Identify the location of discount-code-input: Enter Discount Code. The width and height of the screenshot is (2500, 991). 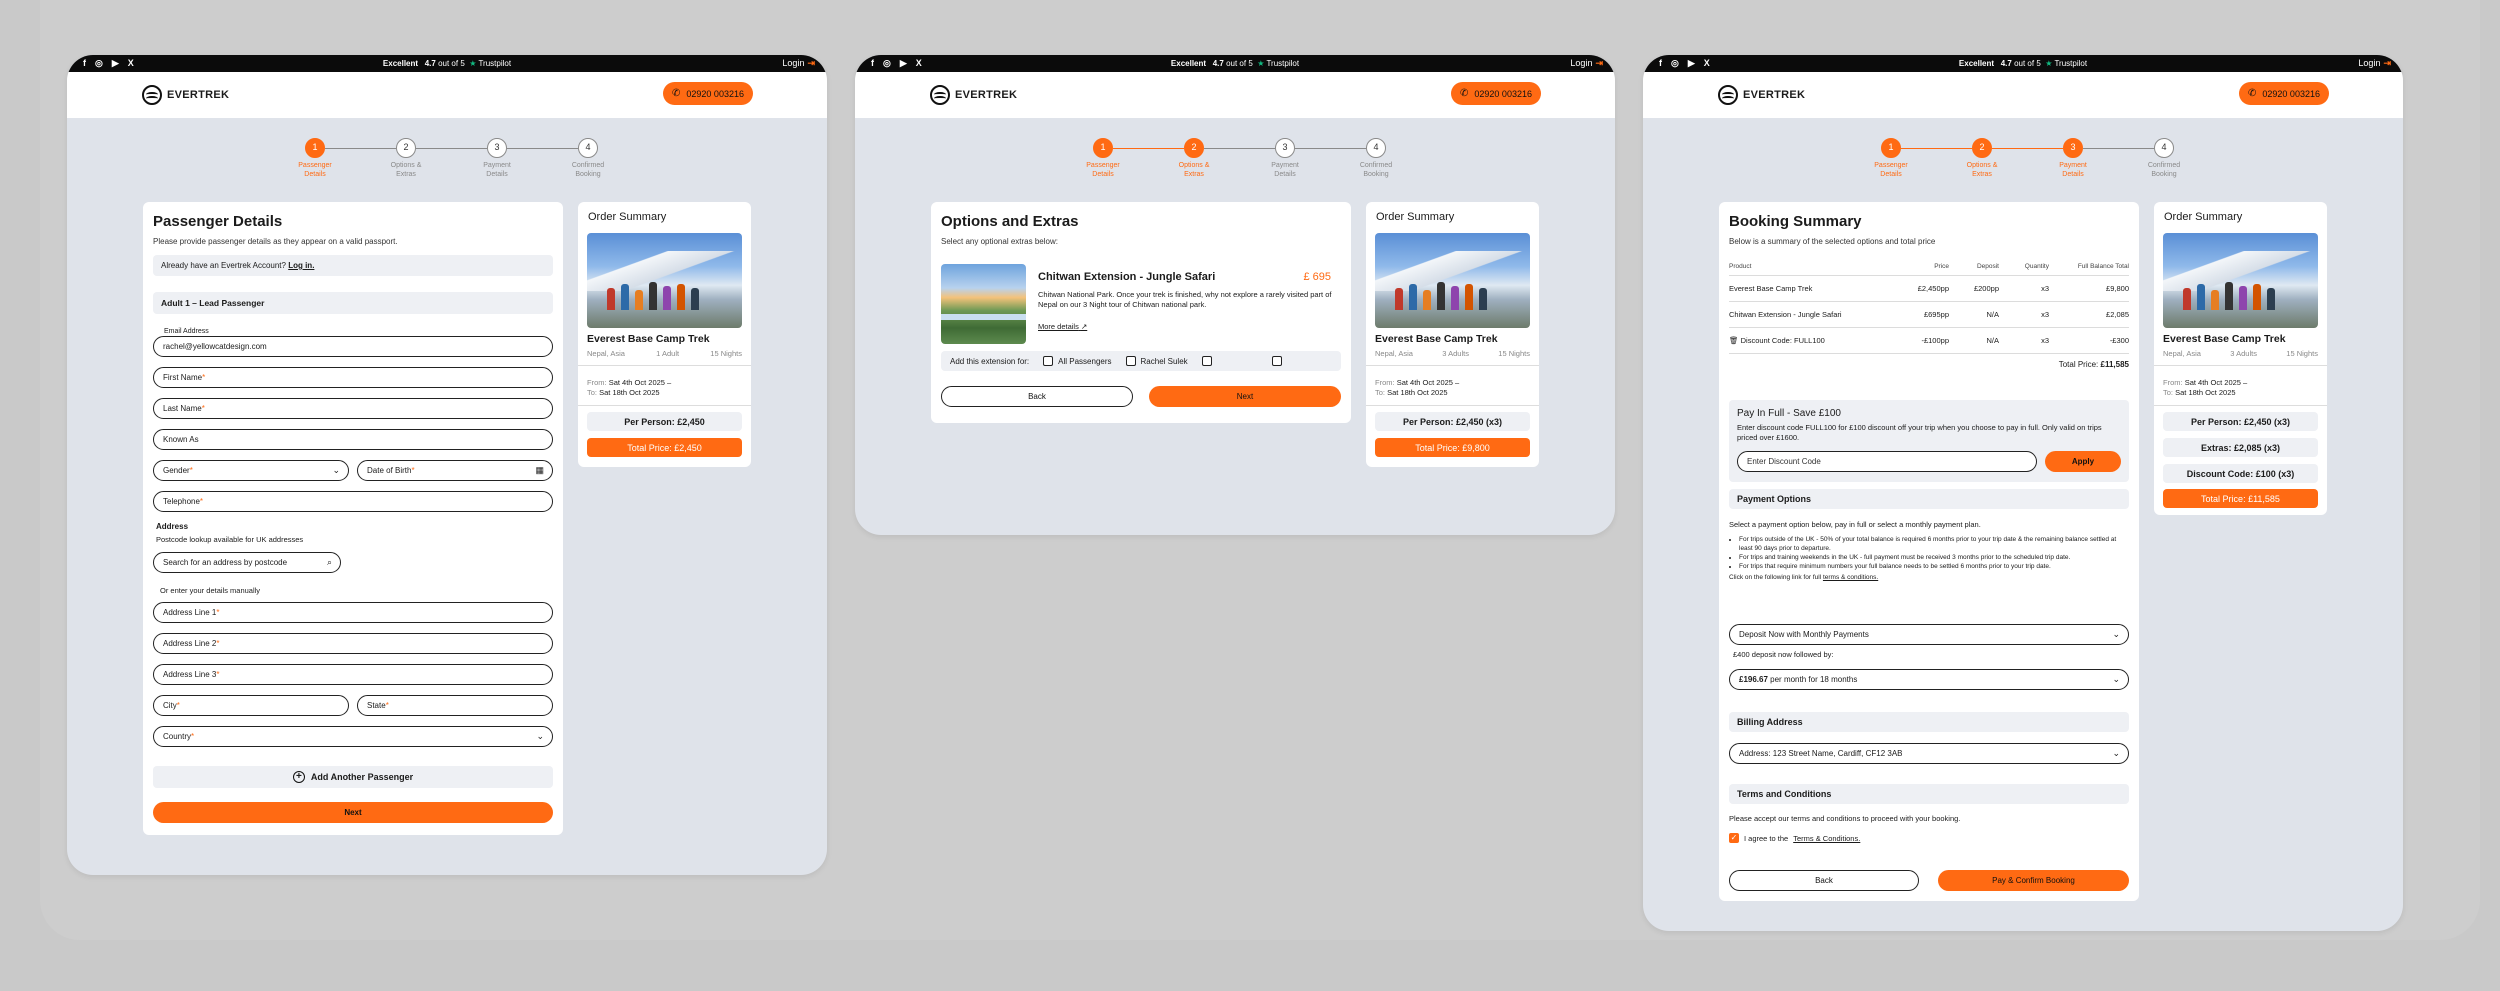
(1887, 461).